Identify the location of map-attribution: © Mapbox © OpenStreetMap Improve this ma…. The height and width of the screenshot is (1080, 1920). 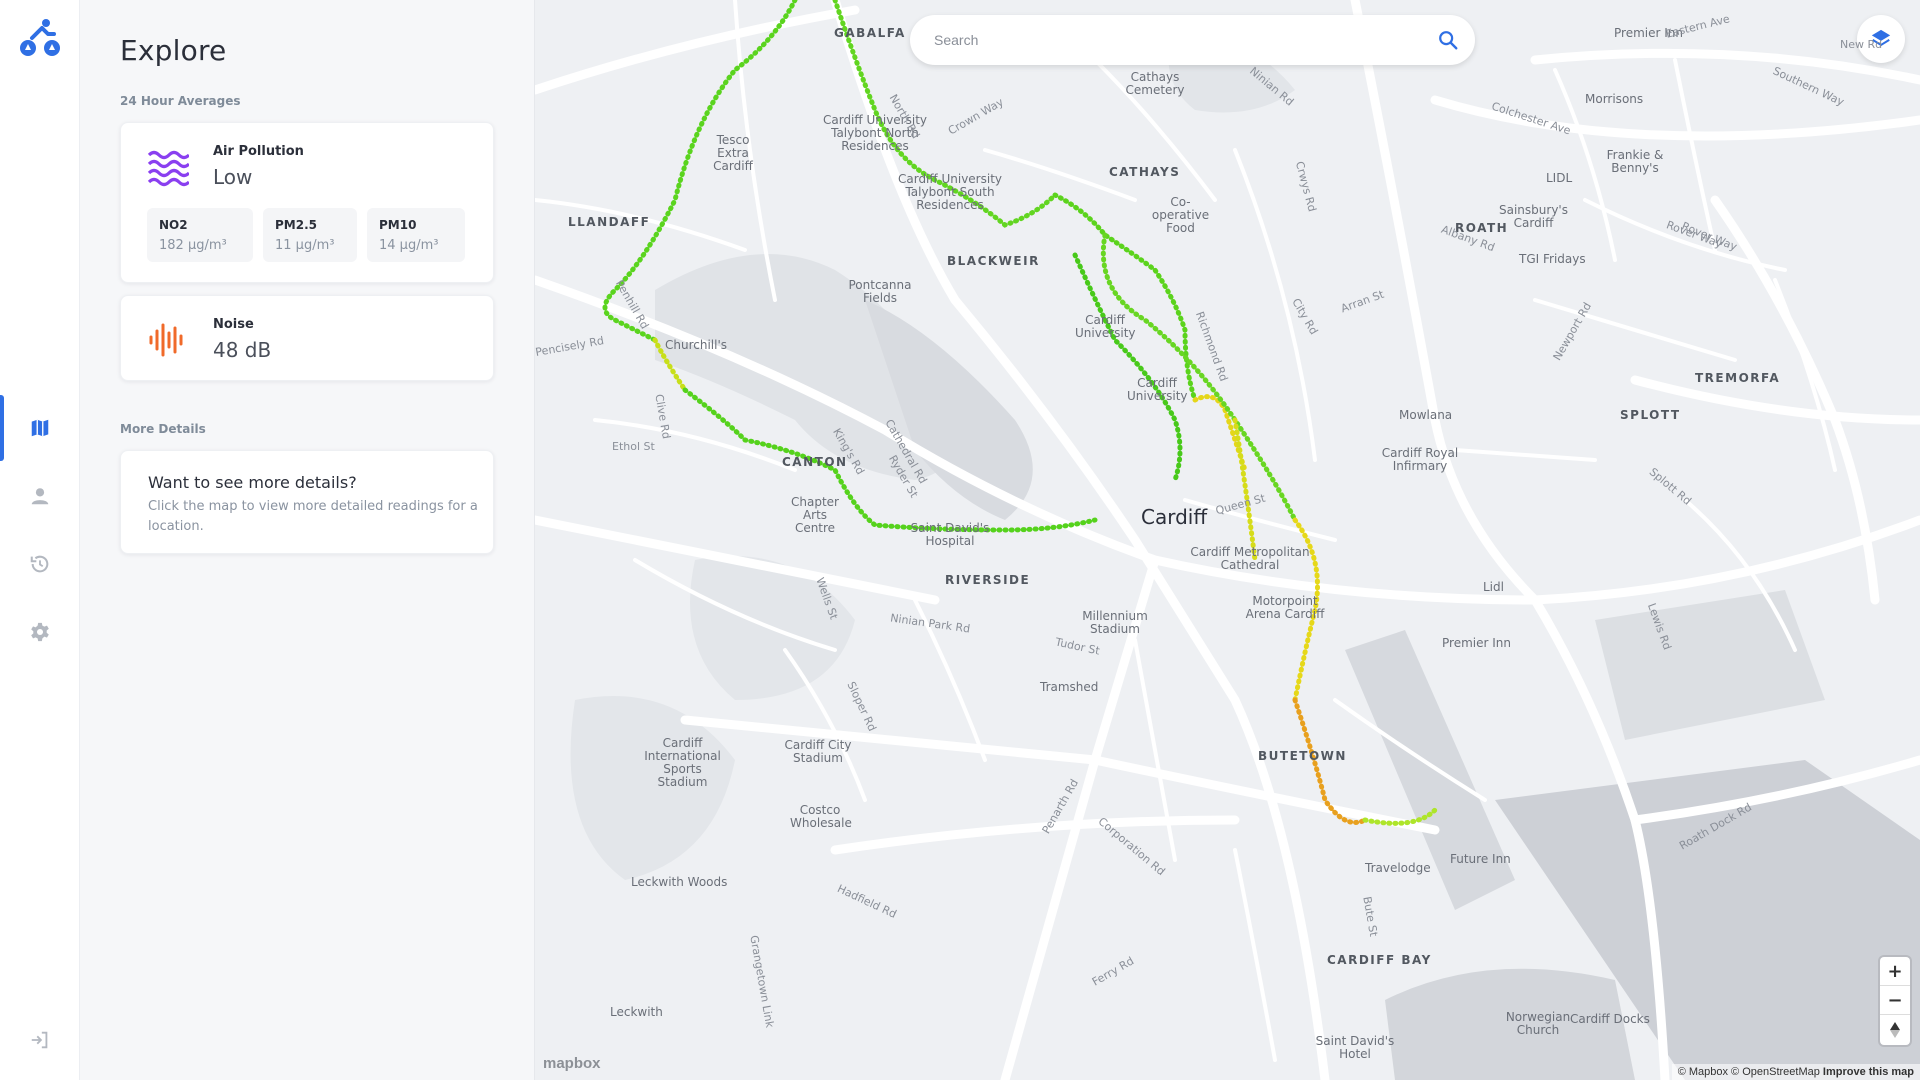
(1795, 1072).